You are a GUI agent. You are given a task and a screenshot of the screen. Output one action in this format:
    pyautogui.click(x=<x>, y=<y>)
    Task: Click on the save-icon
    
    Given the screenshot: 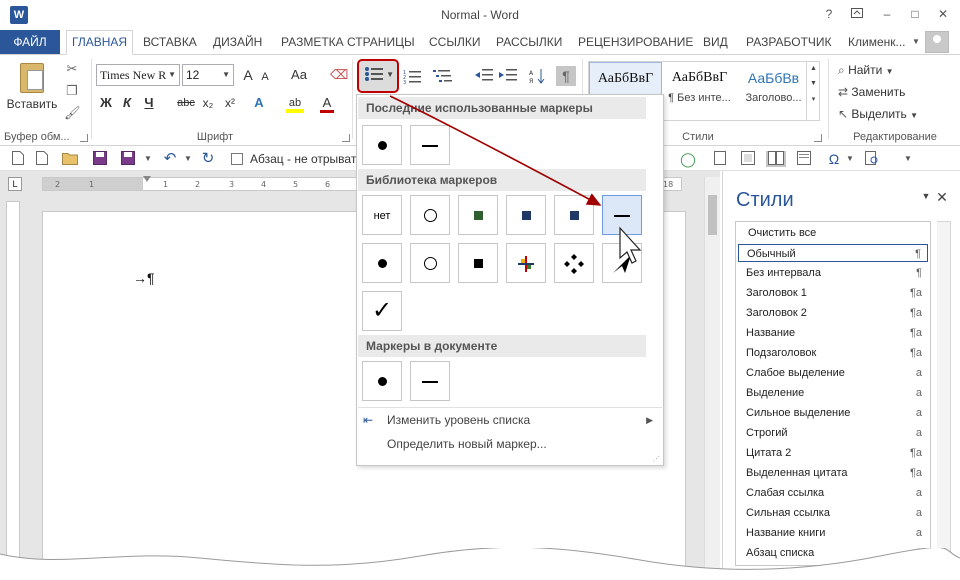 What is the action you would take?
    pyautogui.click(x=100, y=159)
    